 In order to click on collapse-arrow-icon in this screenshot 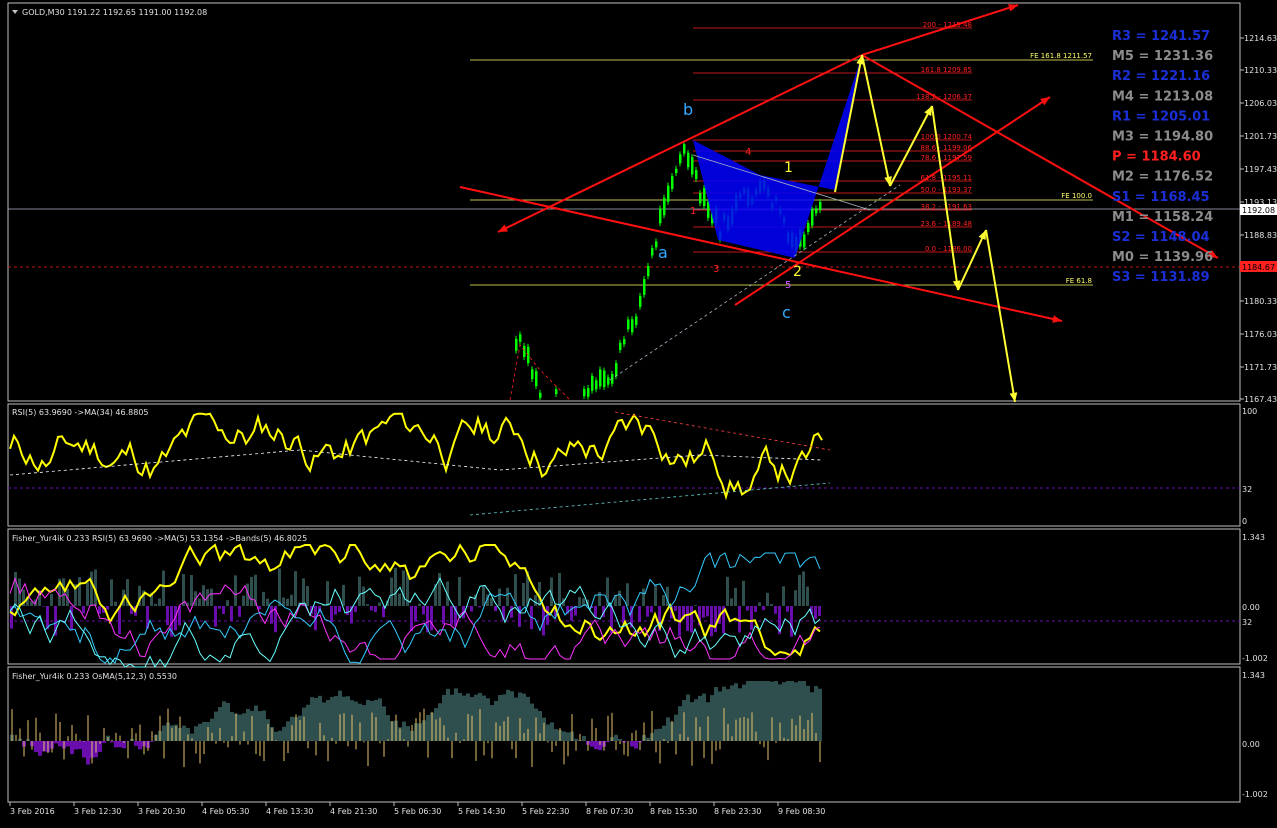, I will do `click(15, 12)`.